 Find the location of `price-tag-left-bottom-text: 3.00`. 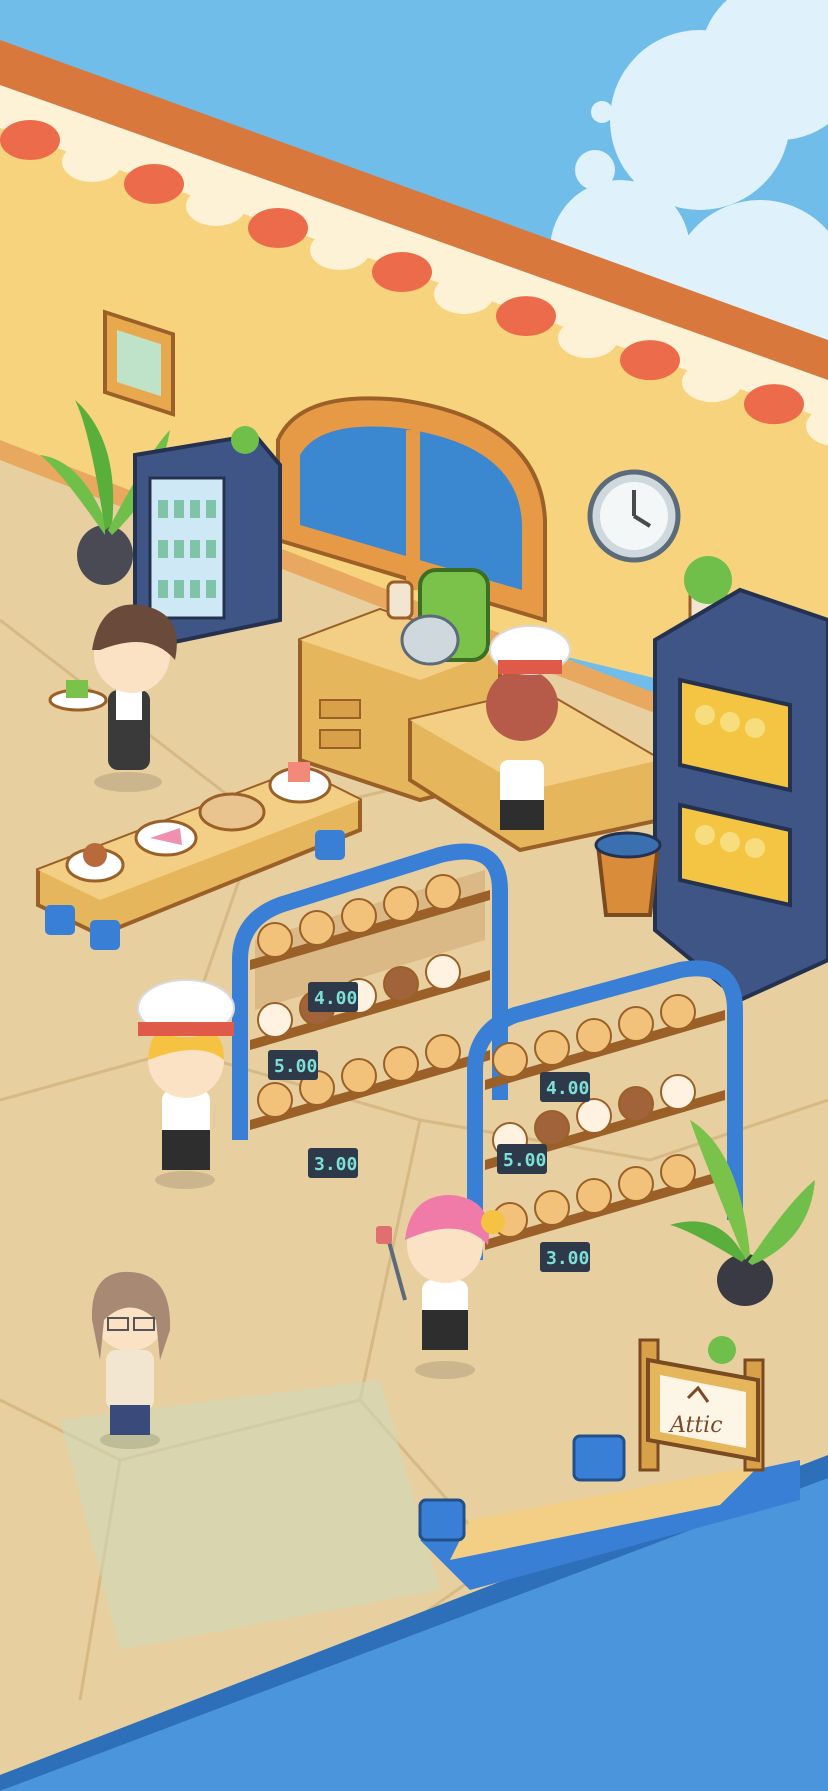

price-tag-left-bottom-text: 3.00 is located at coordinates (335, 1164).